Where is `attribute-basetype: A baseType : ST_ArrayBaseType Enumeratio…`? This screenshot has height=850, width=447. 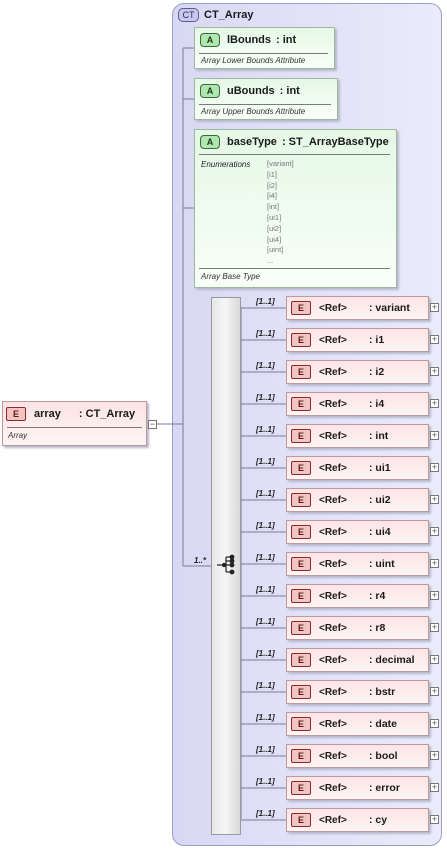 attribute-basetype: A baseType : ST_ArrayBaseType Enumeratio… is located at coordinates (295, 208).